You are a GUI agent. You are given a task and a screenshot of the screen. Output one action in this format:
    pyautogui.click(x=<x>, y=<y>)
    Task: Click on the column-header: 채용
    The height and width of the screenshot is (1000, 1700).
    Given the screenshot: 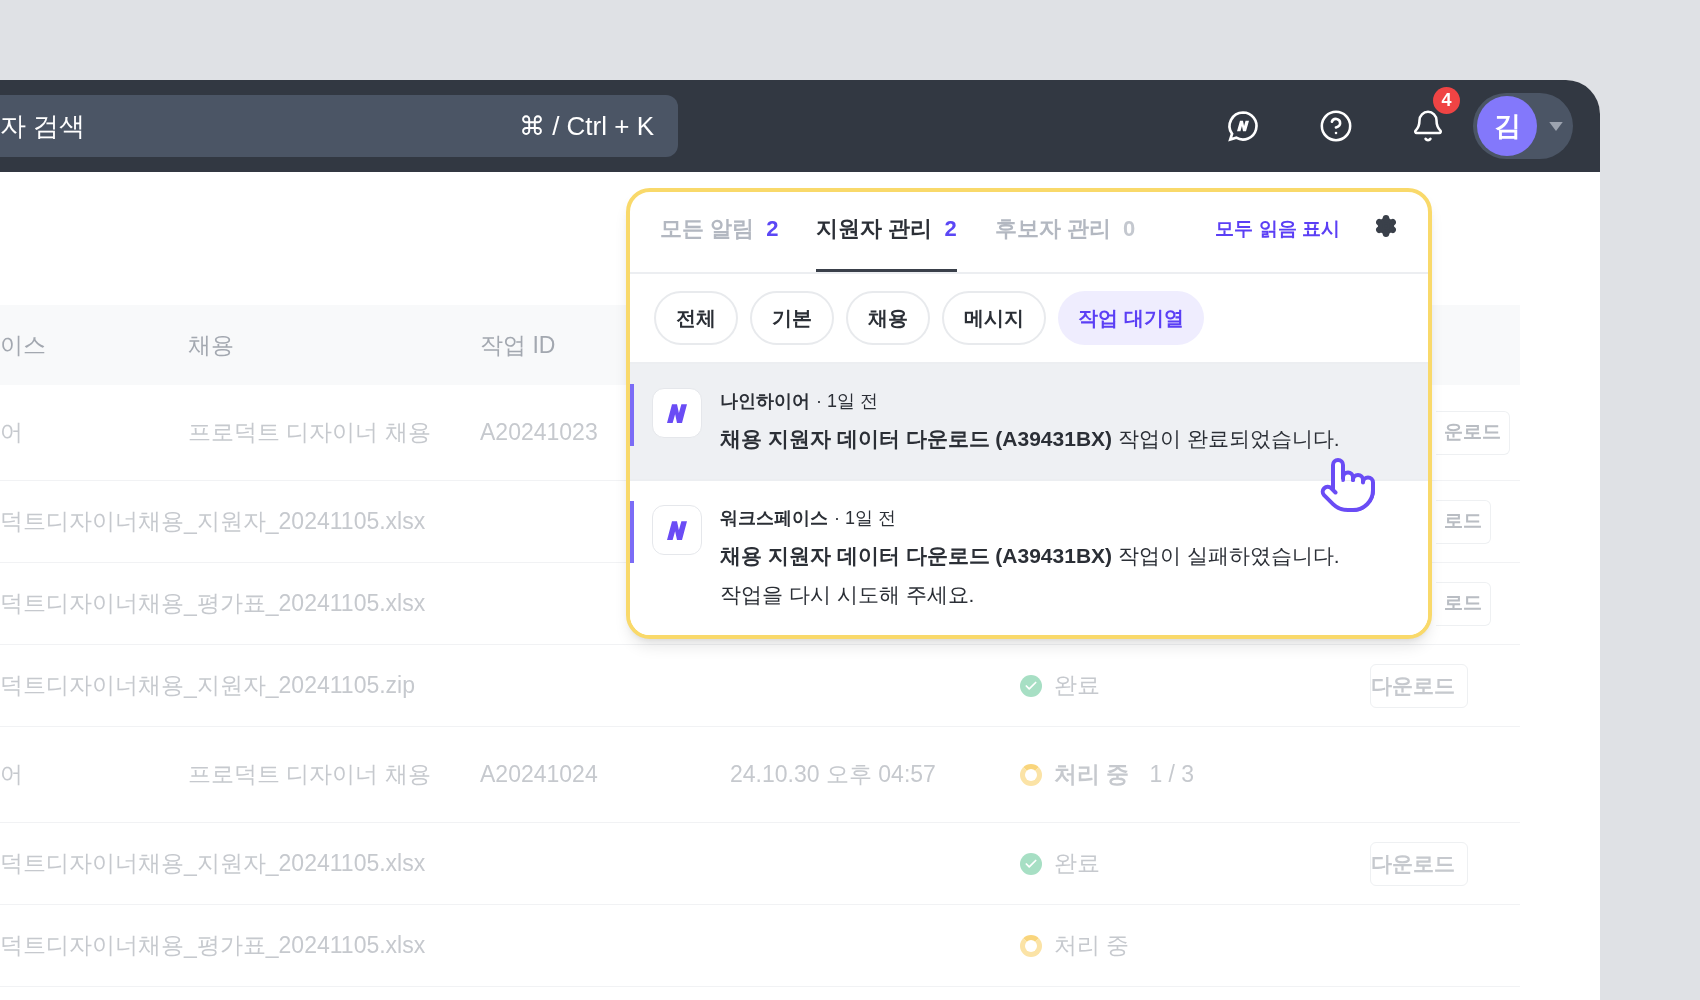 What is the action you would take?
    pyautogui.click(x=211, y=344)
    